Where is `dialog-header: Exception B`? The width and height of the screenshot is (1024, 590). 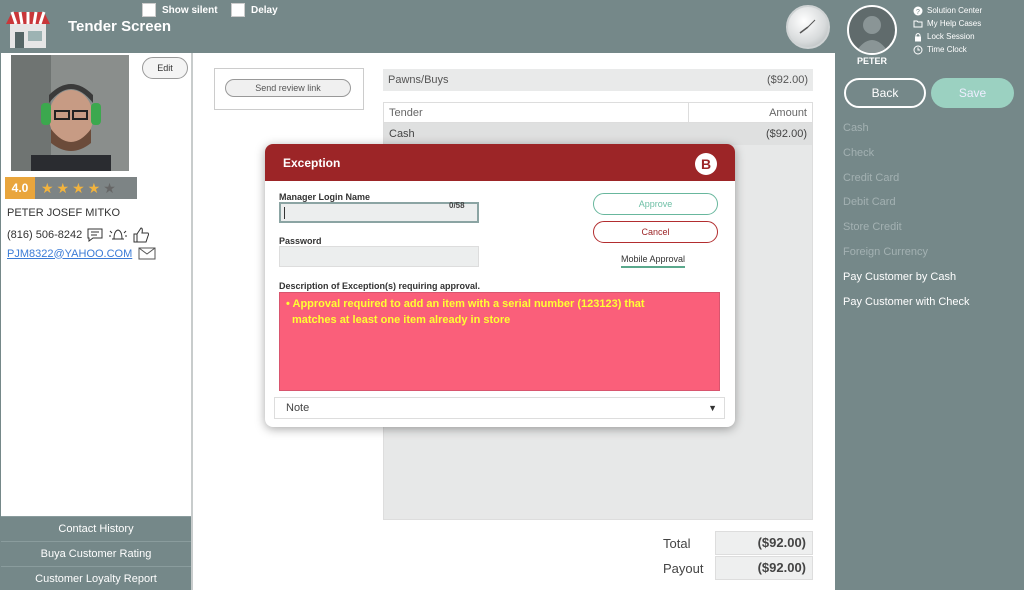 dialog-header: Exception B is located at coordinates (500, 162).